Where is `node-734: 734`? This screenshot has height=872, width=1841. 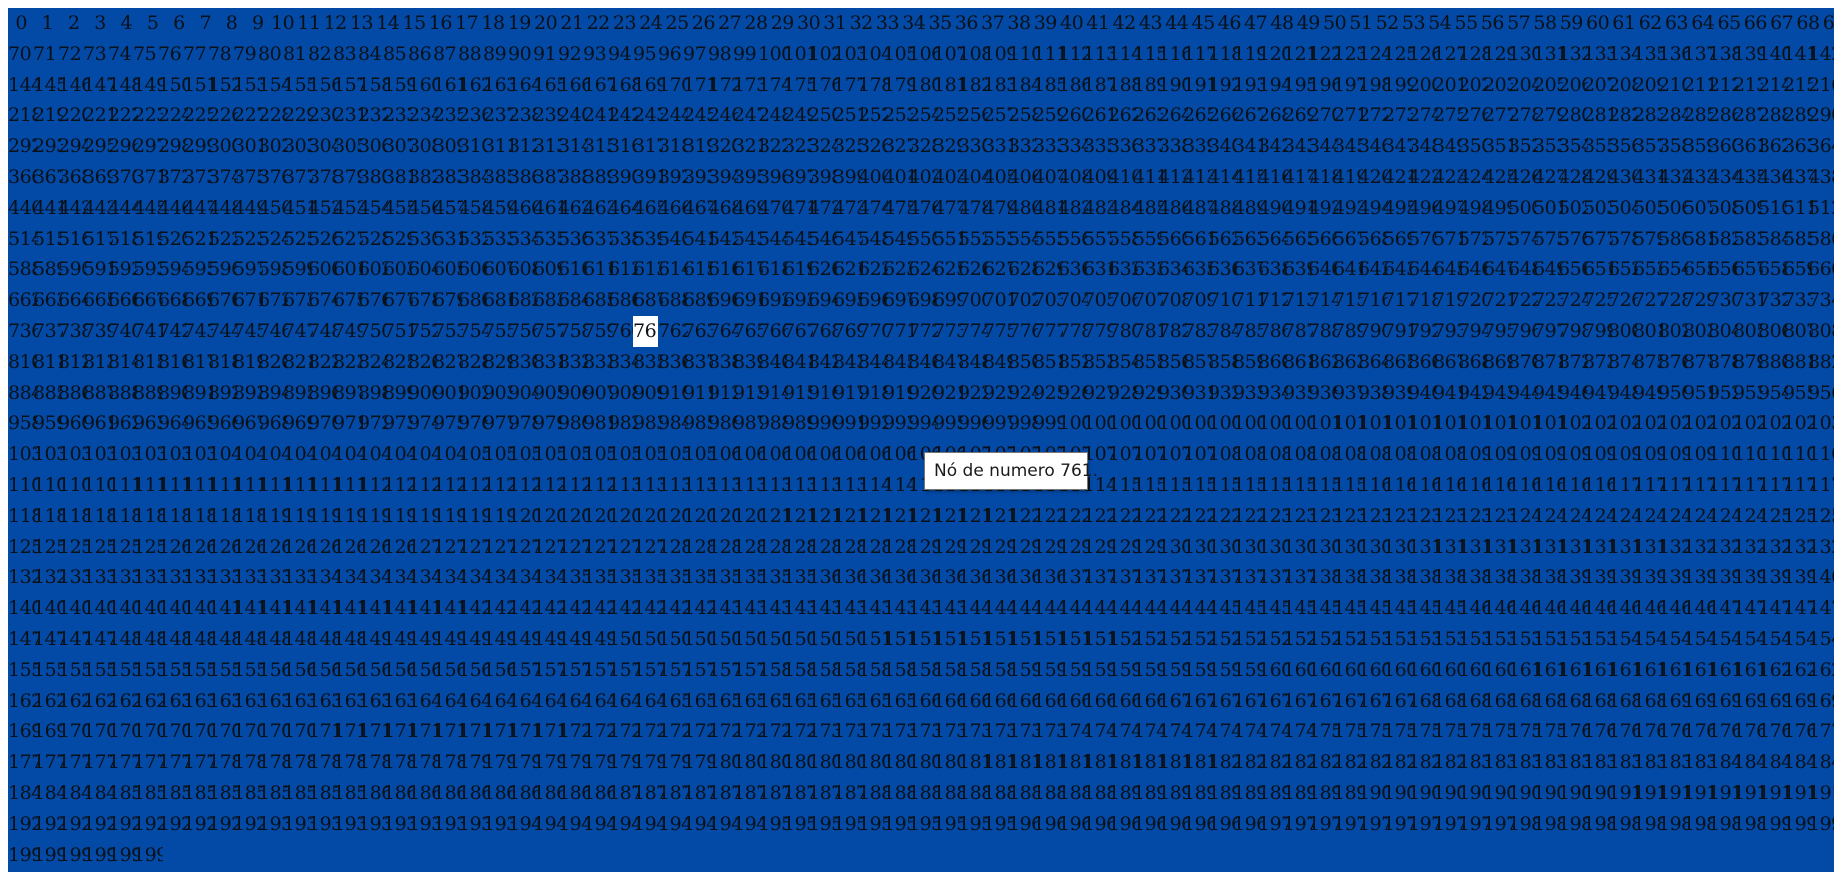 node-734: 734 is located at coordinates (1821, 300).